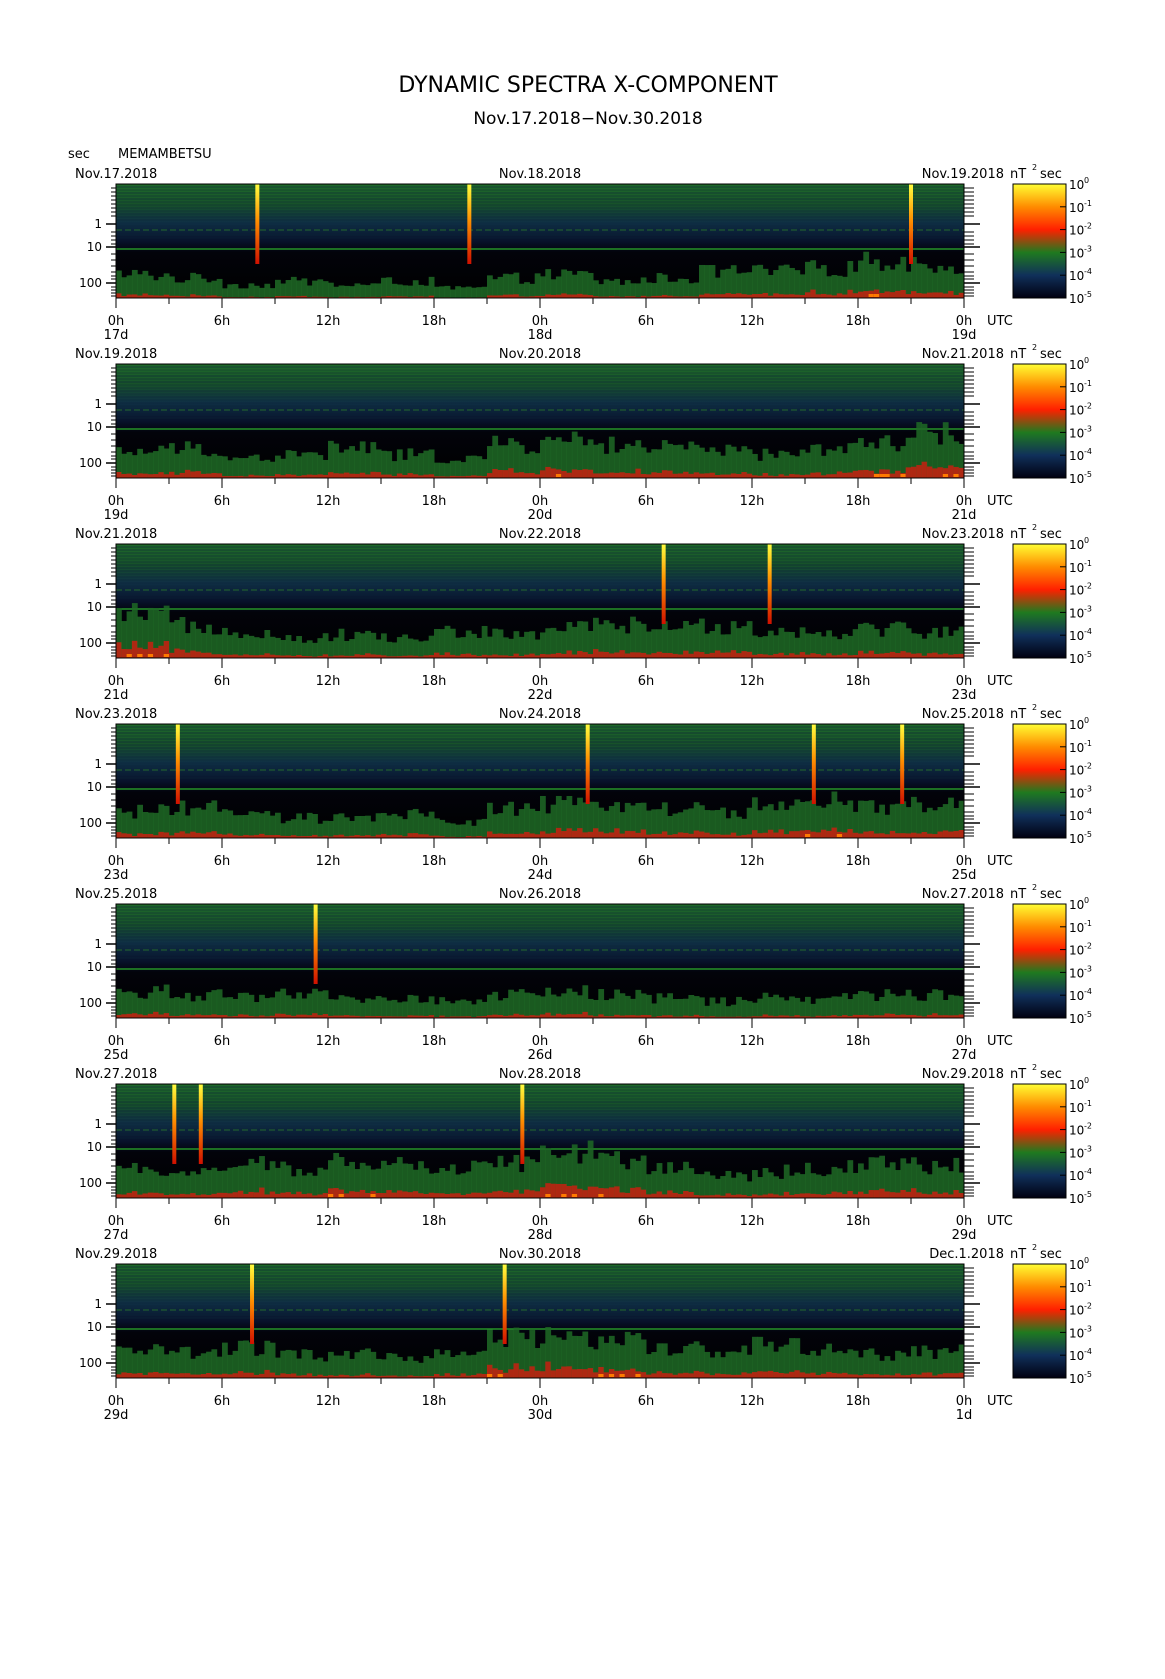 Image resolution: width=1165 pixels, height=1679 pixels. I want to click on colorbar-exponent: -1, so click(1088, 1283).